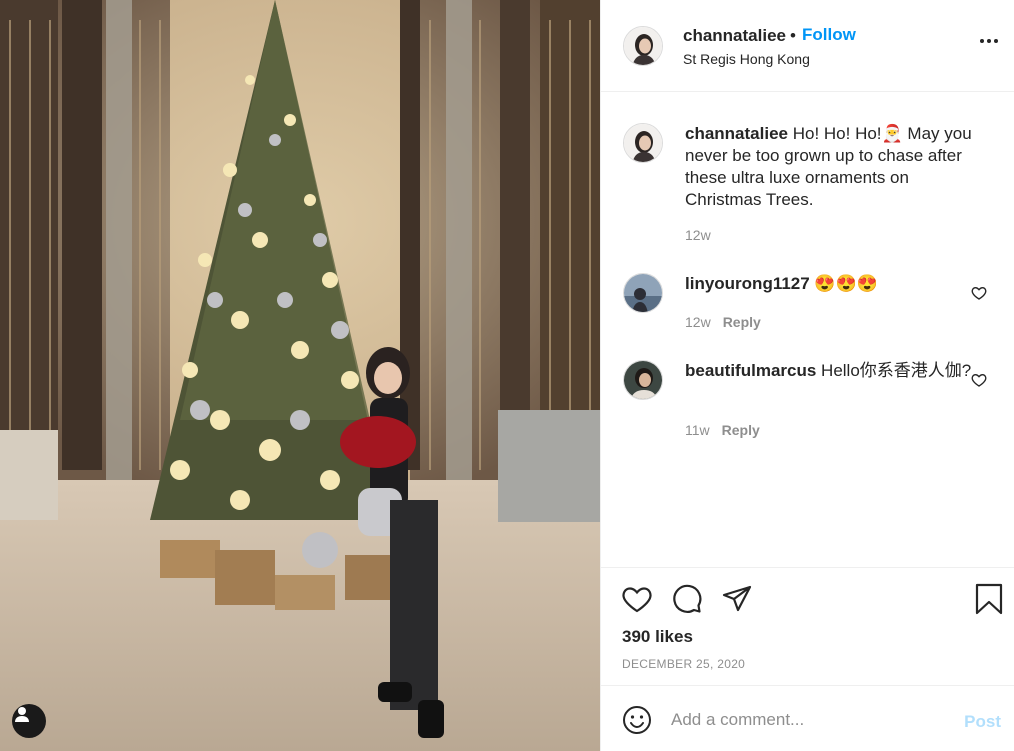 This screenshot has height=751, width=1014. I want to click on add-comment-bar: Post, so click(807, 718).